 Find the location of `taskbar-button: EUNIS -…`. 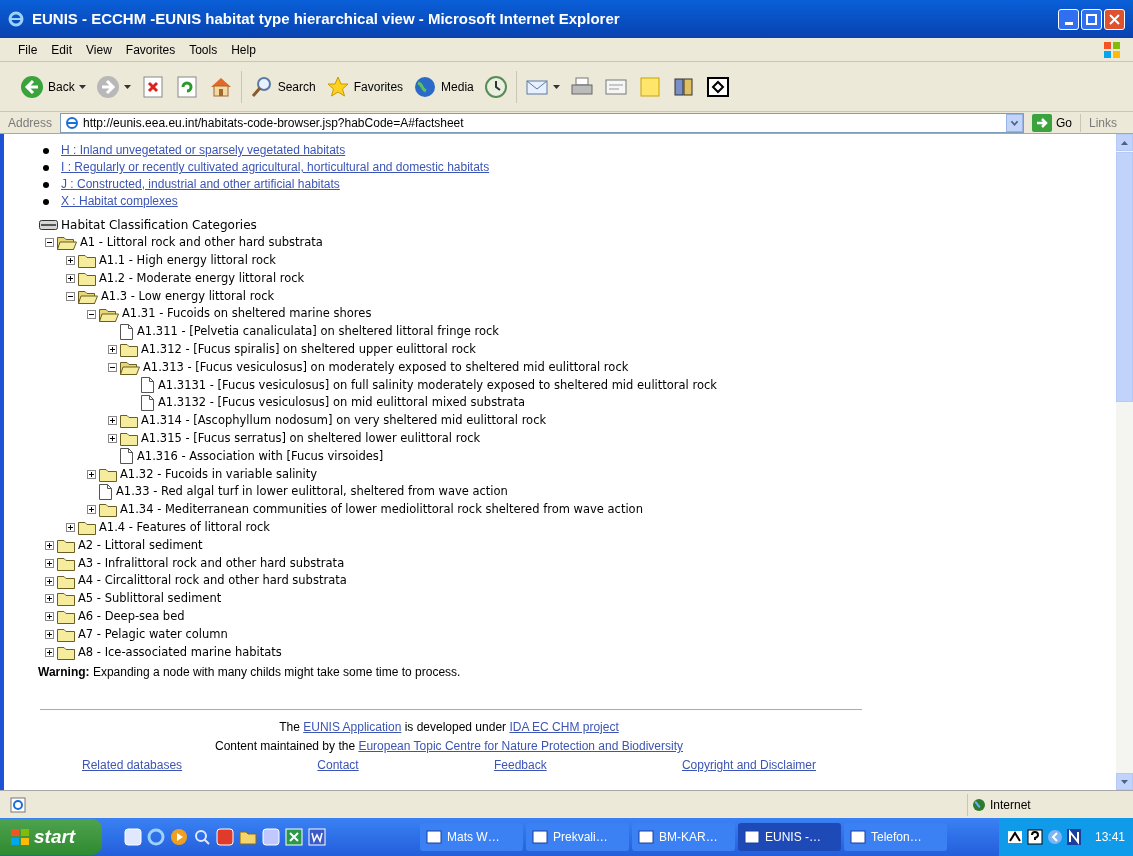

taskbar-button: EUNIS -… is located at coordinates (789, 837).